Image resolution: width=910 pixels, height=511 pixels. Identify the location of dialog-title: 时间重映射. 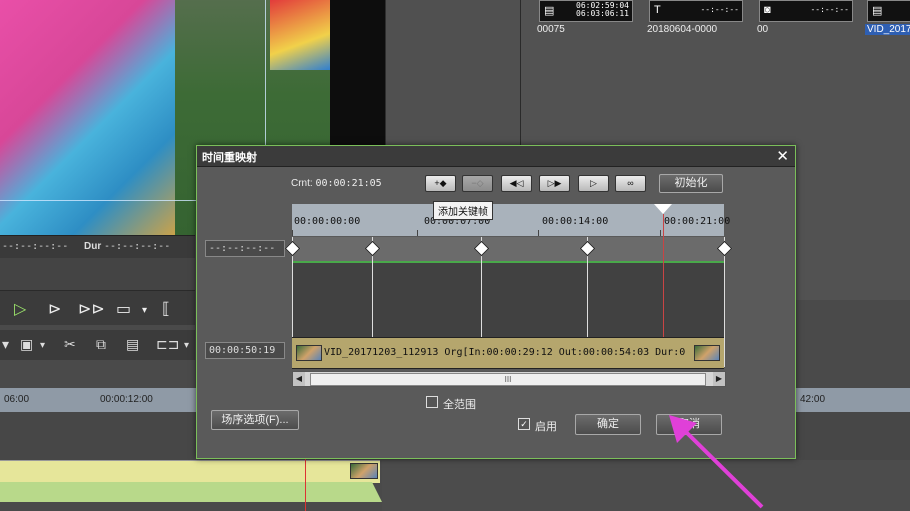
(229, 158).